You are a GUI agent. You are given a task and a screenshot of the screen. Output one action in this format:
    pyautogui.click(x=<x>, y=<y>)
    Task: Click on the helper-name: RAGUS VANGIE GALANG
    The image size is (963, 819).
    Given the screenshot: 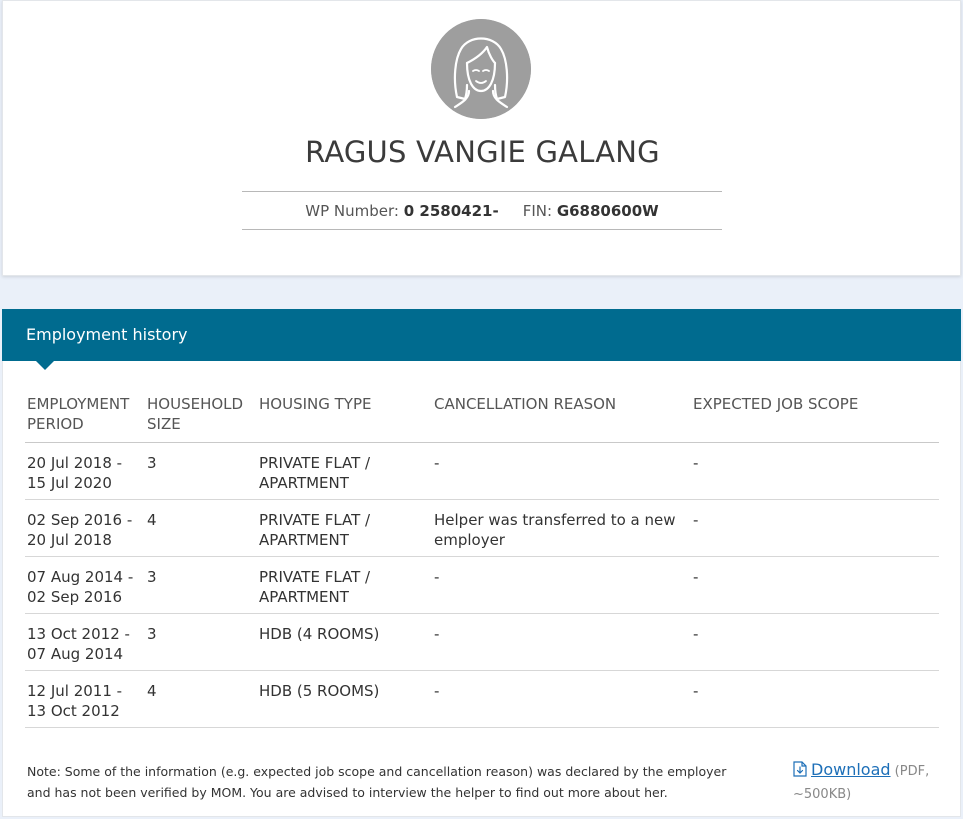 What is the action you would take?
    pyautogui.click(x=482, y=152)
    